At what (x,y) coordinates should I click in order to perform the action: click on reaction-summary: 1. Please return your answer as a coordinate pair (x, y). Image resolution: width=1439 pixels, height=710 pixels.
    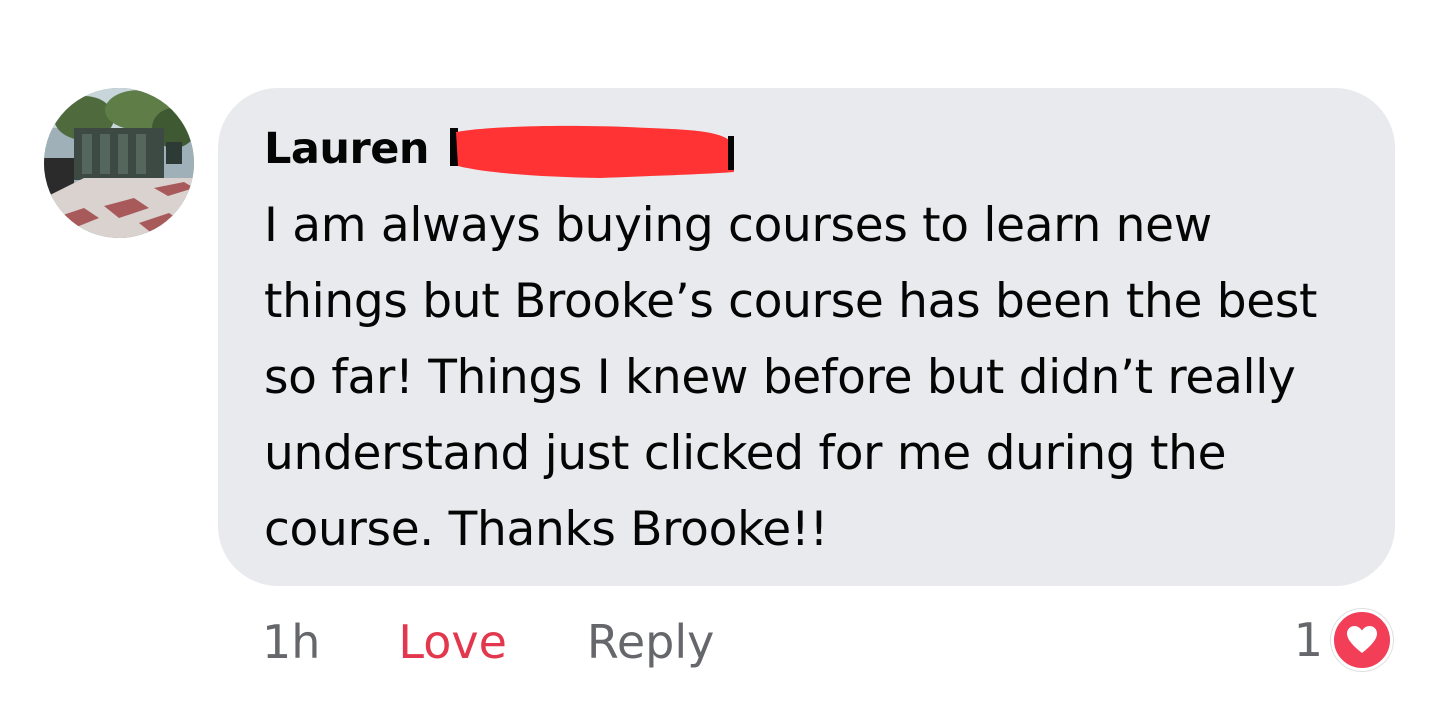
    Looking at the image, I should click on (1343, 640).